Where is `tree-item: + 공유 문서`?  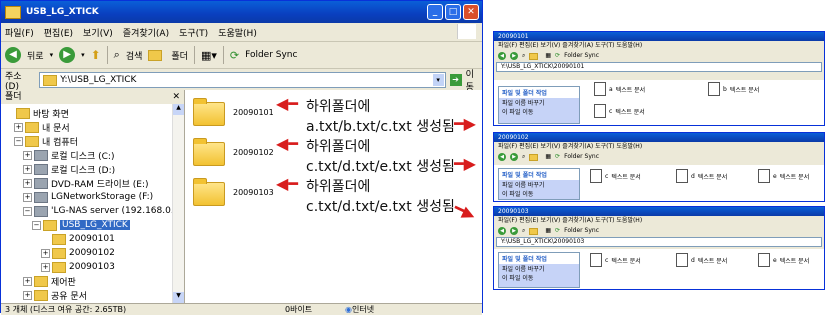
tree-item: + 공유 문서 is located at coordinates (87, 295).